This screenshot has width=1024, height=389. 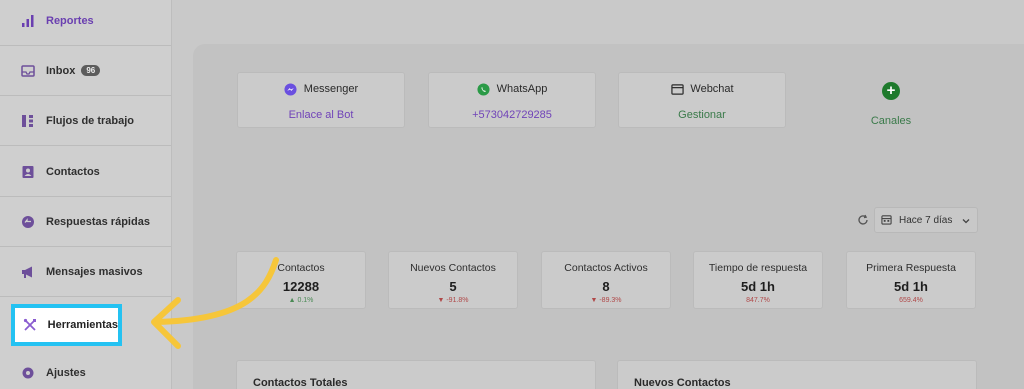 I want to click on stat-delta: 847.7%, so click(x=758, y=300).